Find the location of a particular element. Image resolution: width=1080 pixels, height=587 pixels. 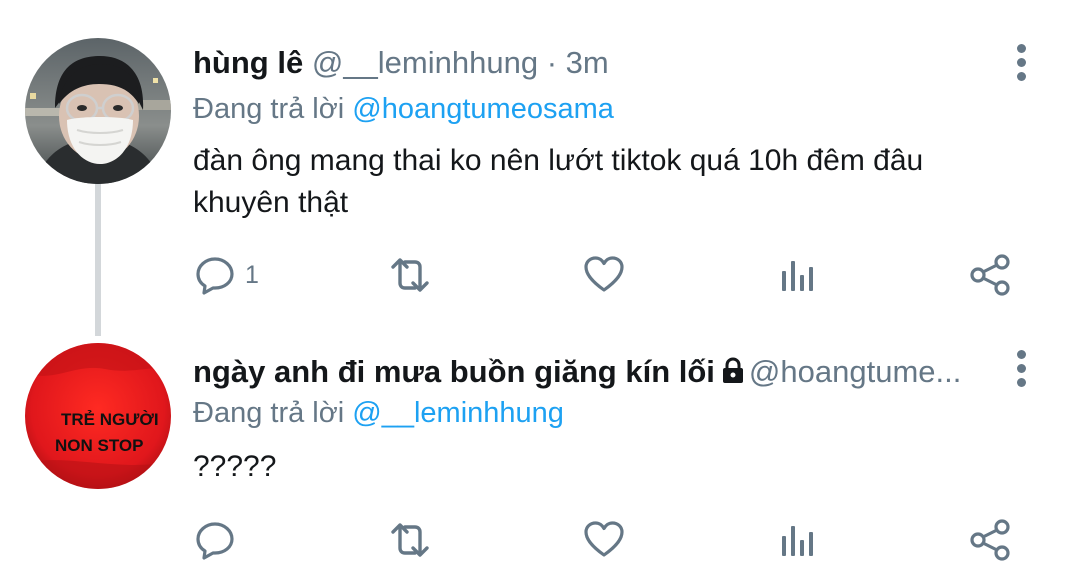

reply-button is located at coordinates (219, 540).